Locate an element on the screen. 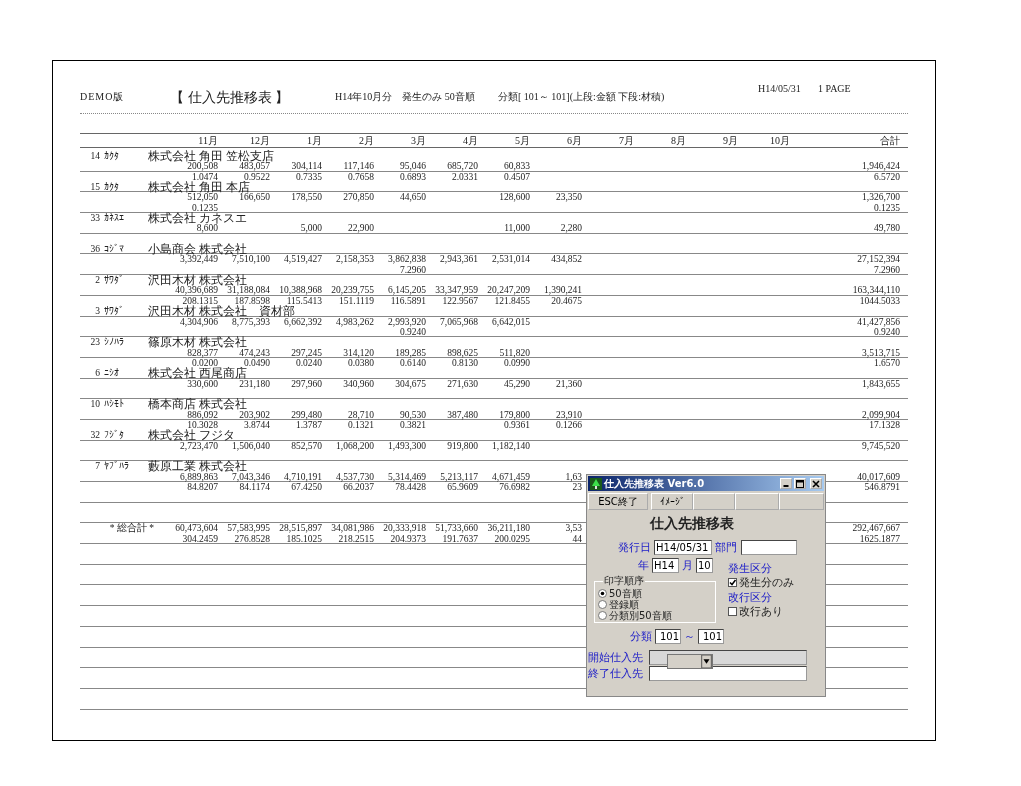  table-cell: 852,570 is located at coordinates (306, 445).